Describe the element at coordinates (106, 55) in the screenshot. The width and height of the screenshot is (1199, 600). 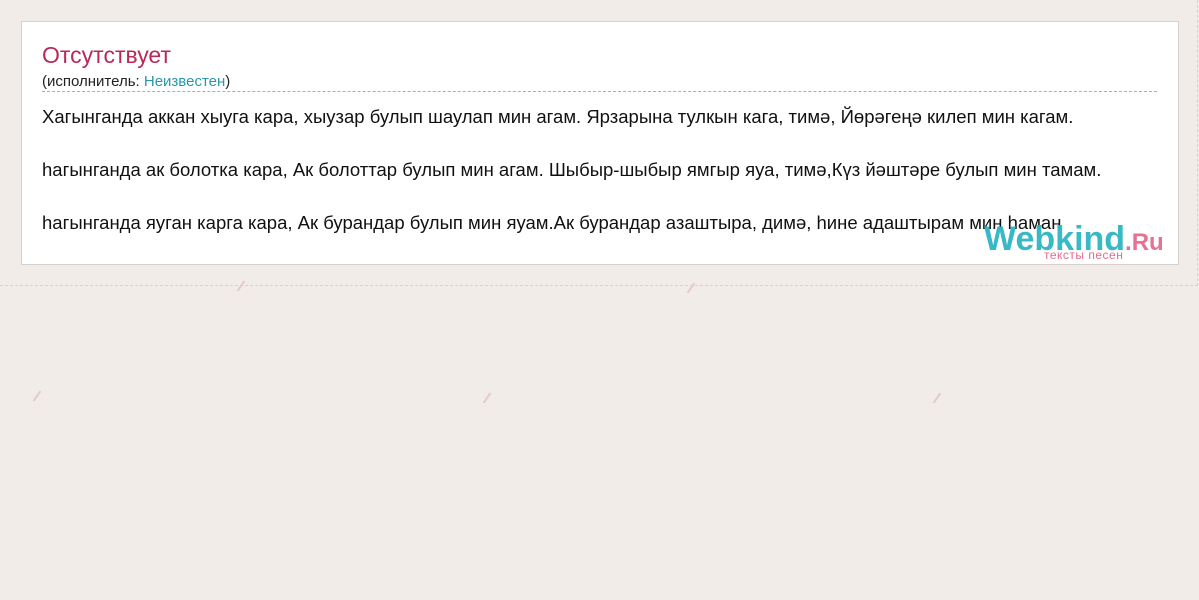
I see `song-title: Отсутствует` at that location.